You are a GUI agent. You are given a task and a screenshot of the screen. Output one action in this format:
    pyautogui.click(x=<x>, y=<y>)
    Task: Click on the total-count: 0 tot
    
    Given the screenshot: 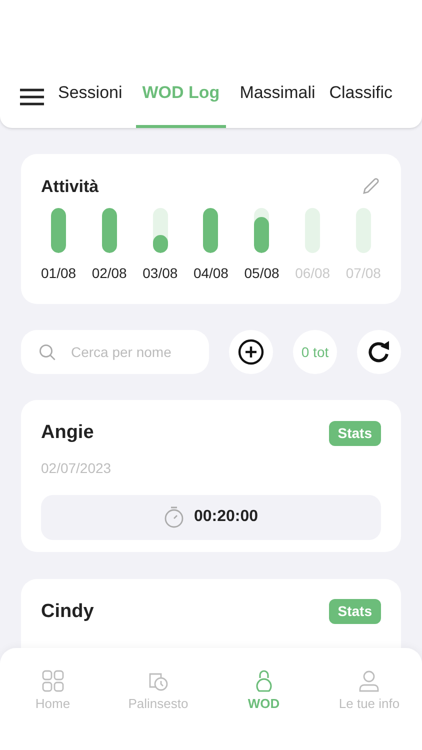 What is the action you would take?
    pyautogui.click(x=315, y=352)
    